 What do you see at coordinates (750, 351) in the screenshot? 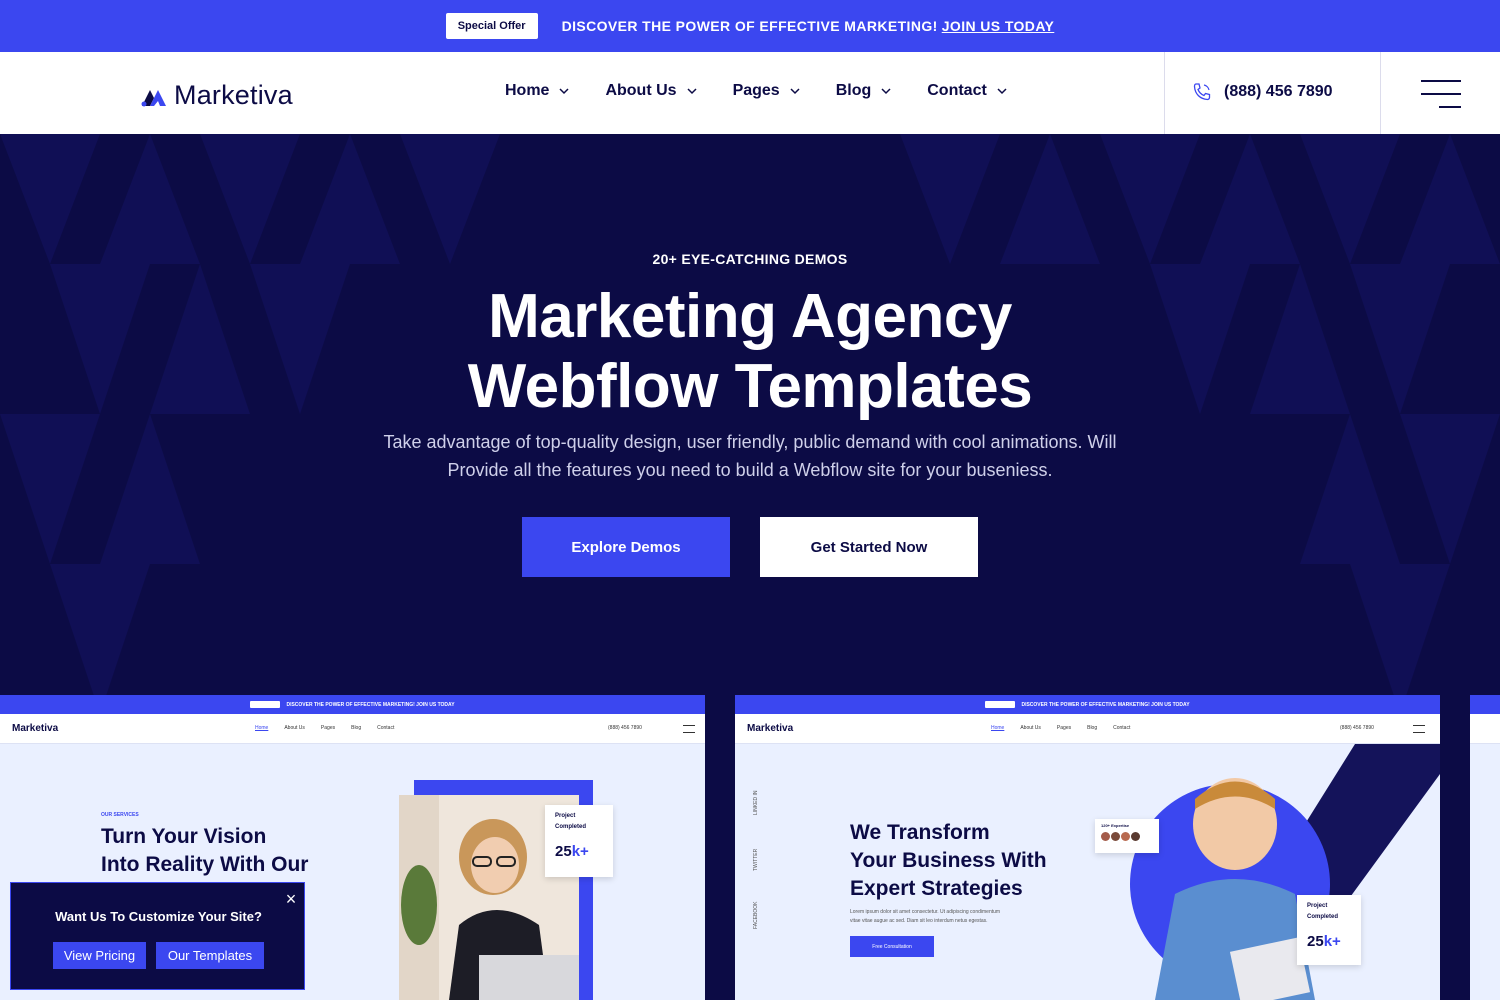
I see `hero-title: Marketing Agency Webflow Templates` at bounding box center [750, 351].